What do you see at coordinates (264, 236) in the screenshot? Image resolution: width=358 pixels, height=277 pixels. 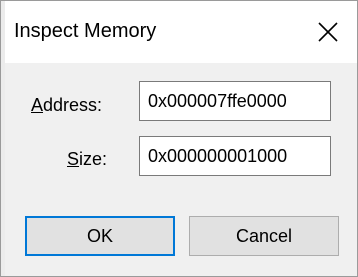 I see `cancel-button: Cancel` at bounding box center [264, 236].